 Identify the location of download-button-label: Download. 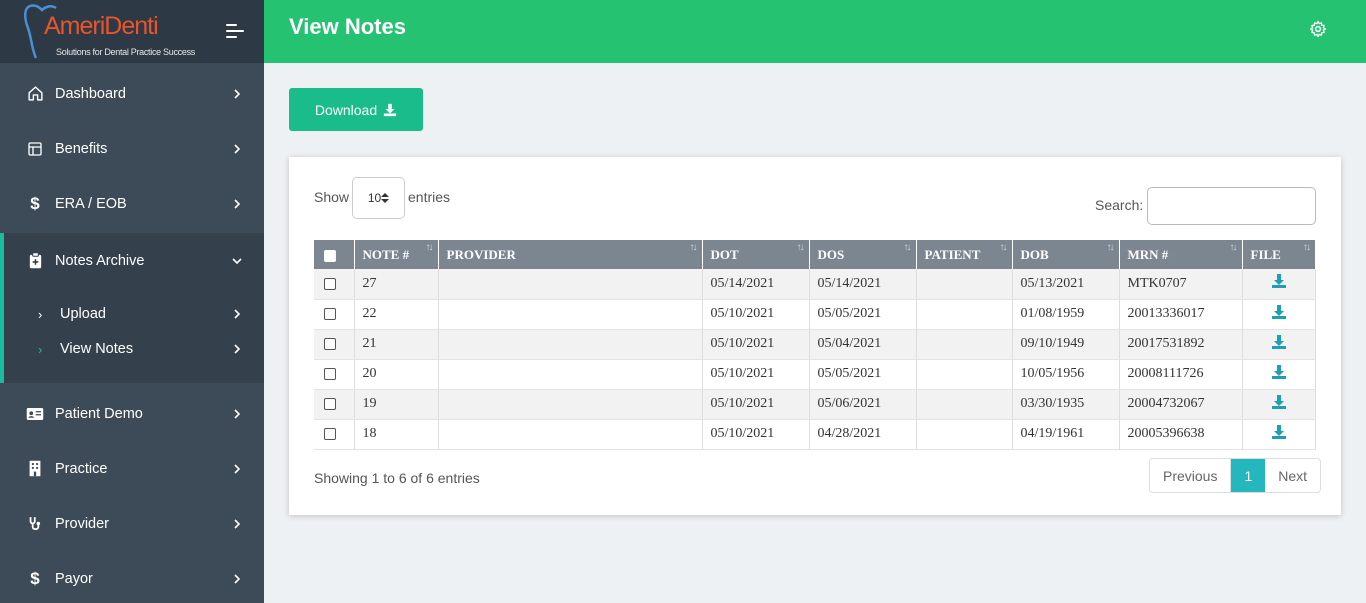
(346, 109).